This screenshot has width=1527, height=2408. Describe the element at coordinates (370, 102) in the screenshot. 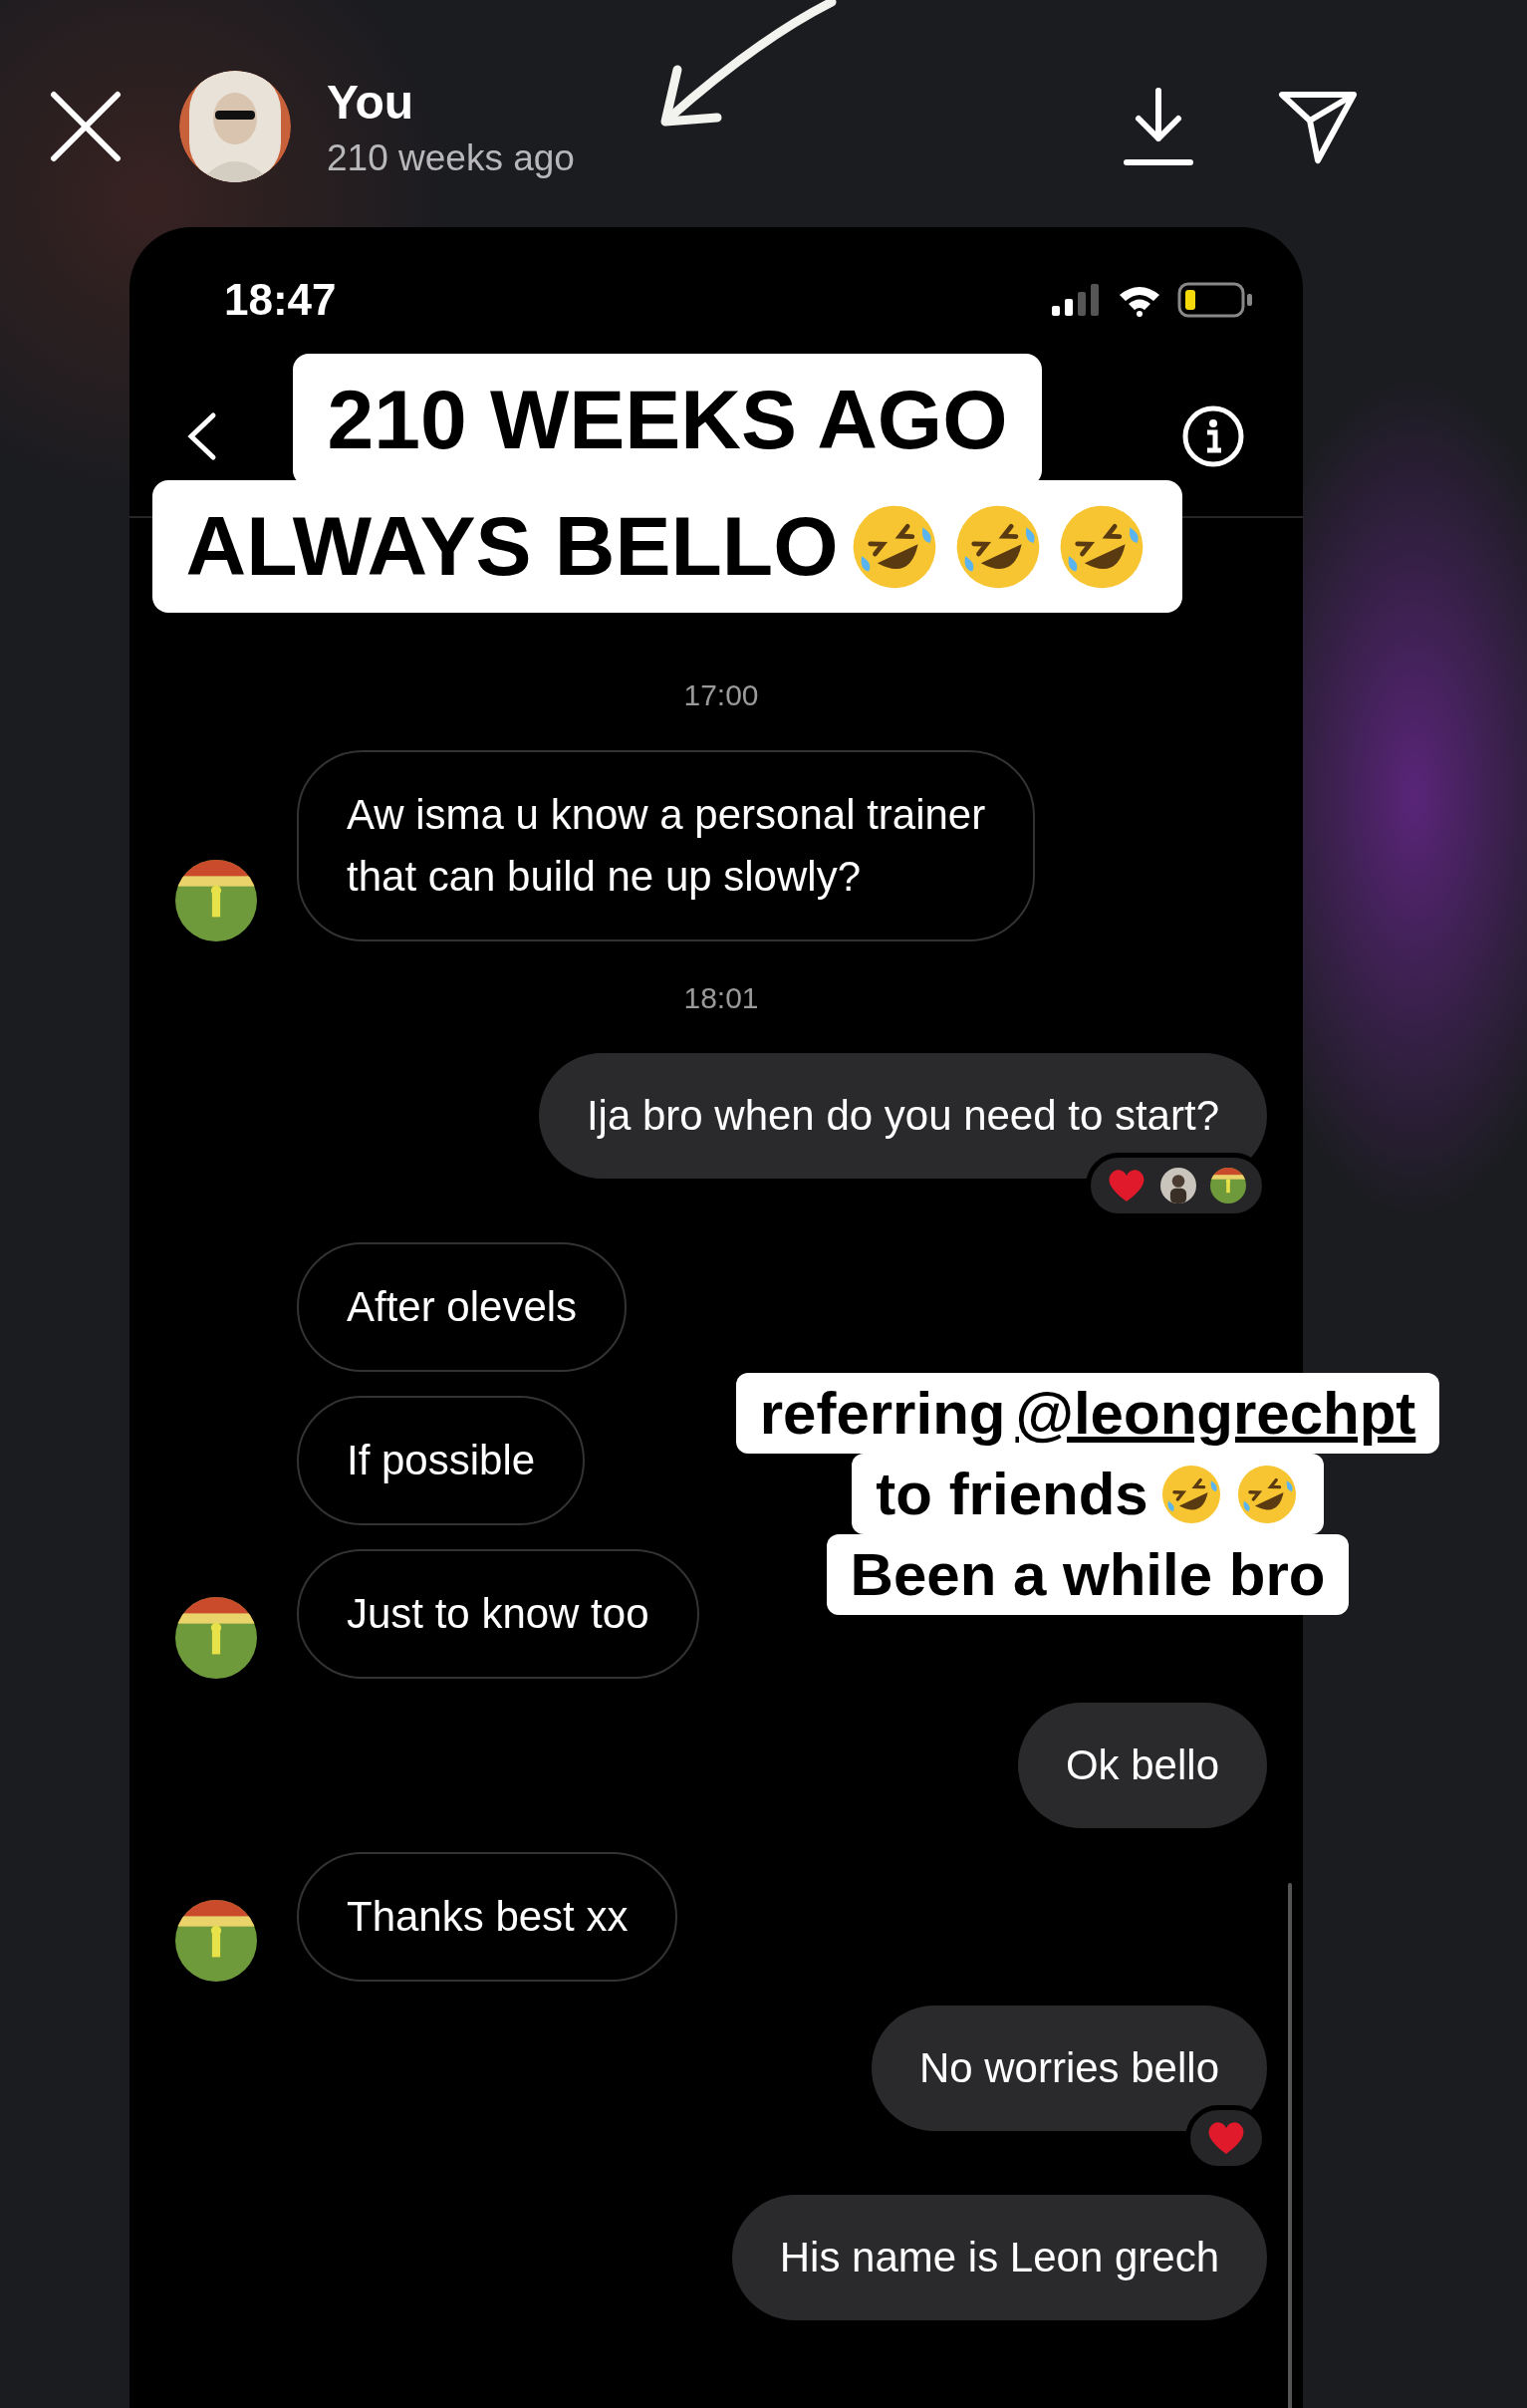

I see `username: You` at that location.